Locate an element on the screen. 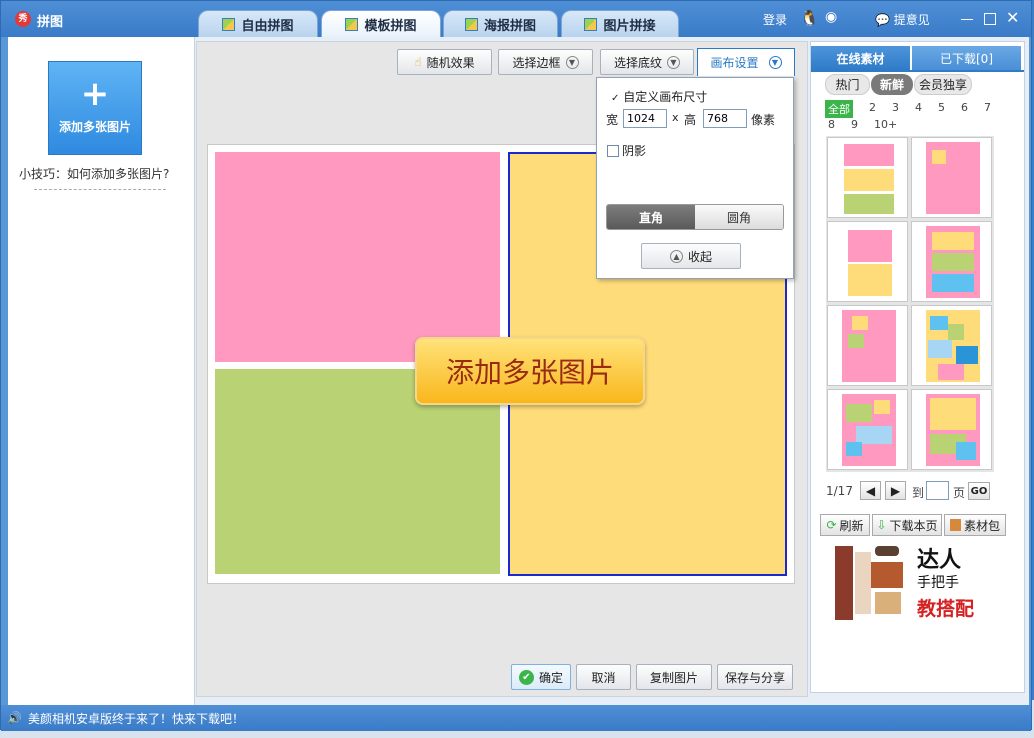  collage-cell-pink is located at coordinates (357, 257).